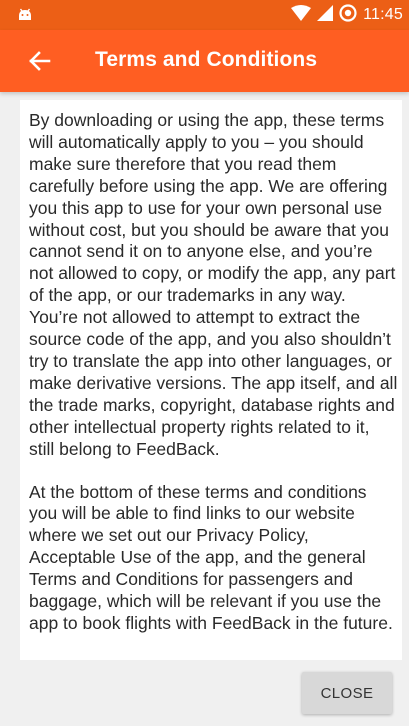 This screenshot has width=409, height=726. I want to click on status-indicators: 11:45, so click(347, 15).